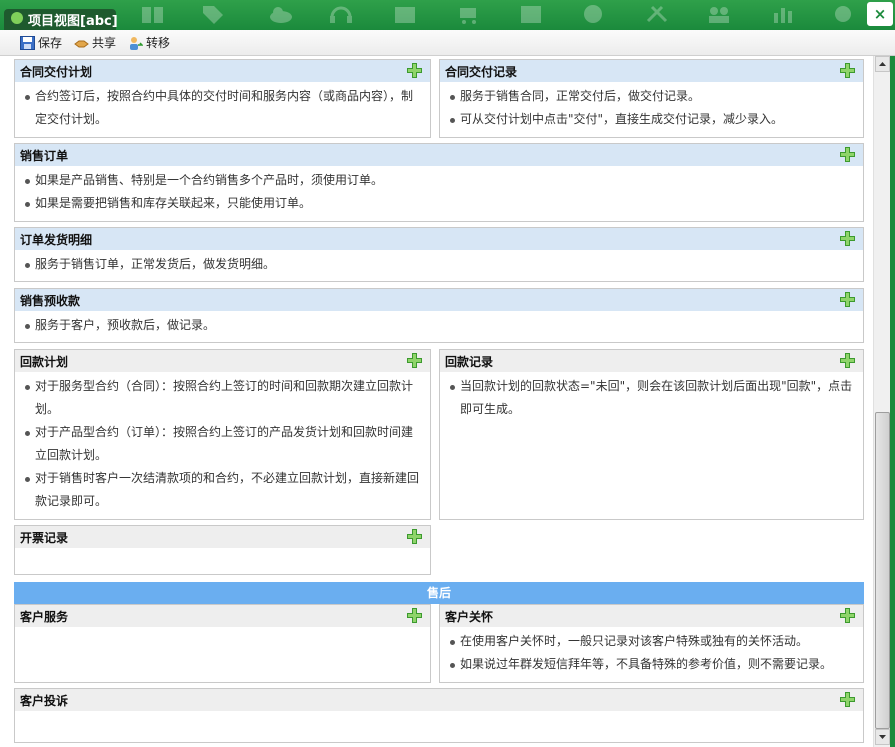  Describe the element at coordinates (881, 401) in the screenshot. I see `vertical-scrollbar` at that location.